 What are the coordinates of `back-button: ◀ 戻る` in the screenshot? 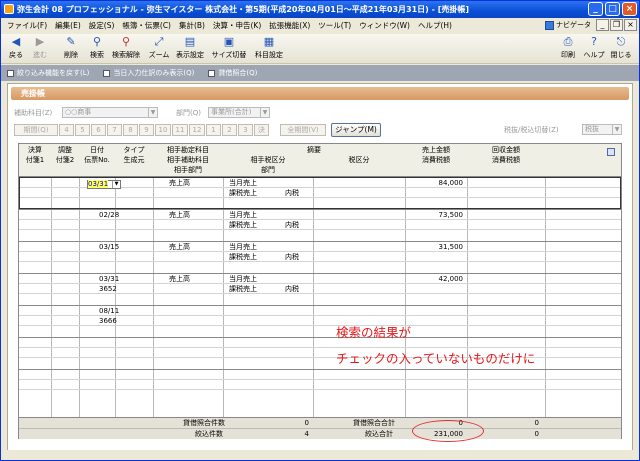 It's located at (16, 49).